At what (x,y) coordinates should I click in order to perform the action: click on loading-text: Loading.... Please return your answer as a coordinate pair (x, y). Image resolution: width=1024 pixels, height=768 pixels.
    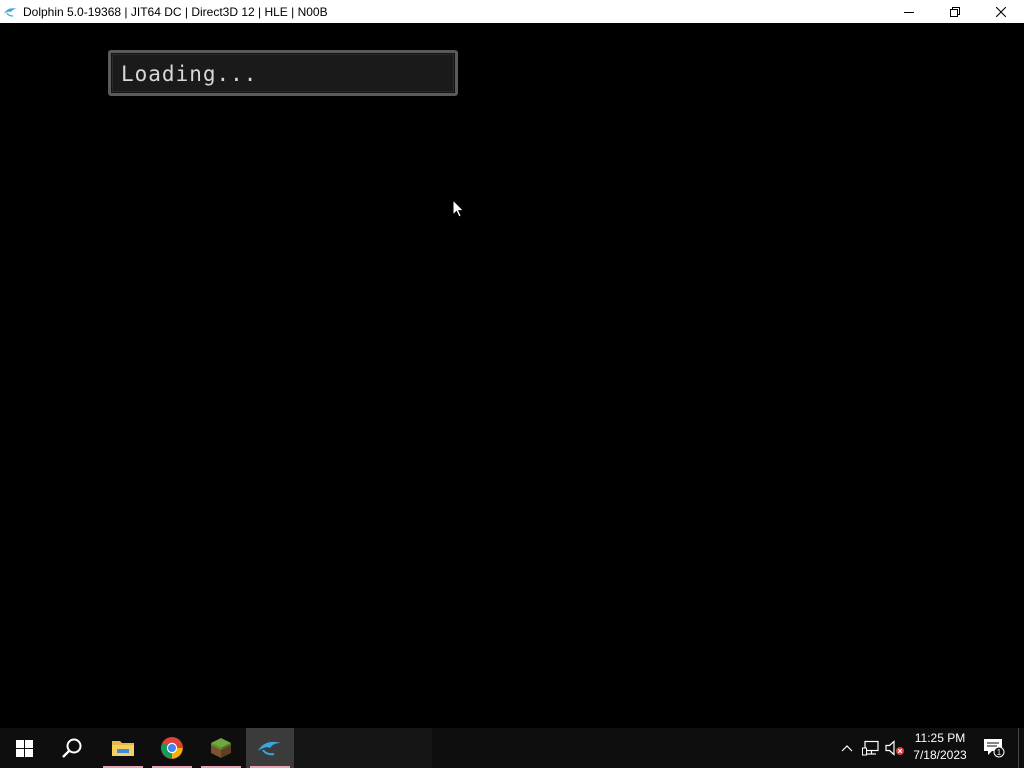
    Looking at the image, I should click on (189, 74).